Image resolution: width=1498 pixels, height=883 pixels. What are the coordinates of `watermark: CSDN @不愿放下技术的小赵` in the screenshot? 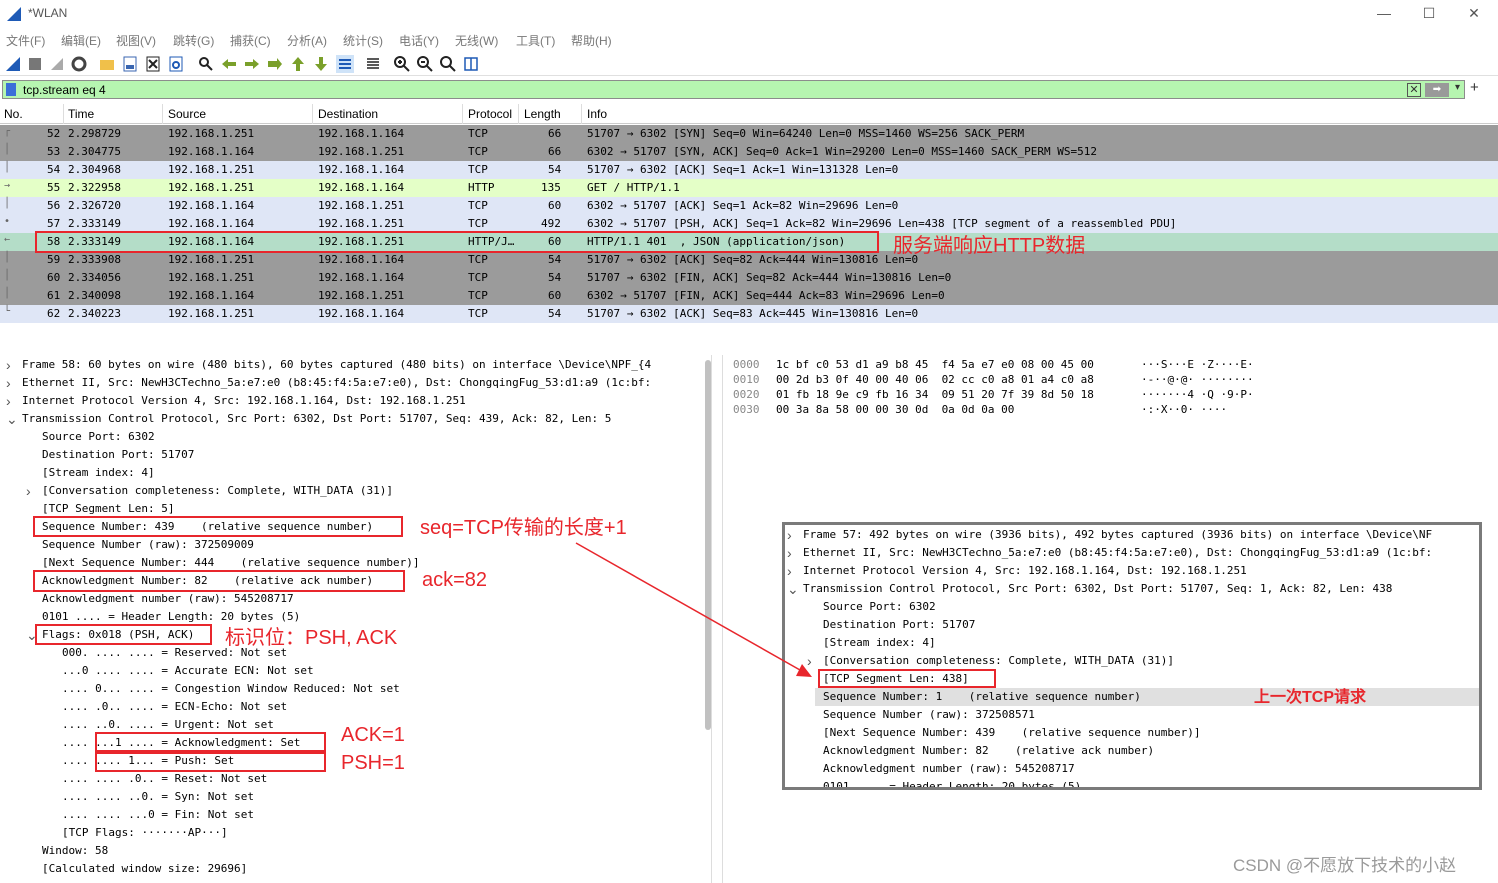 It's located at (1345, 865).